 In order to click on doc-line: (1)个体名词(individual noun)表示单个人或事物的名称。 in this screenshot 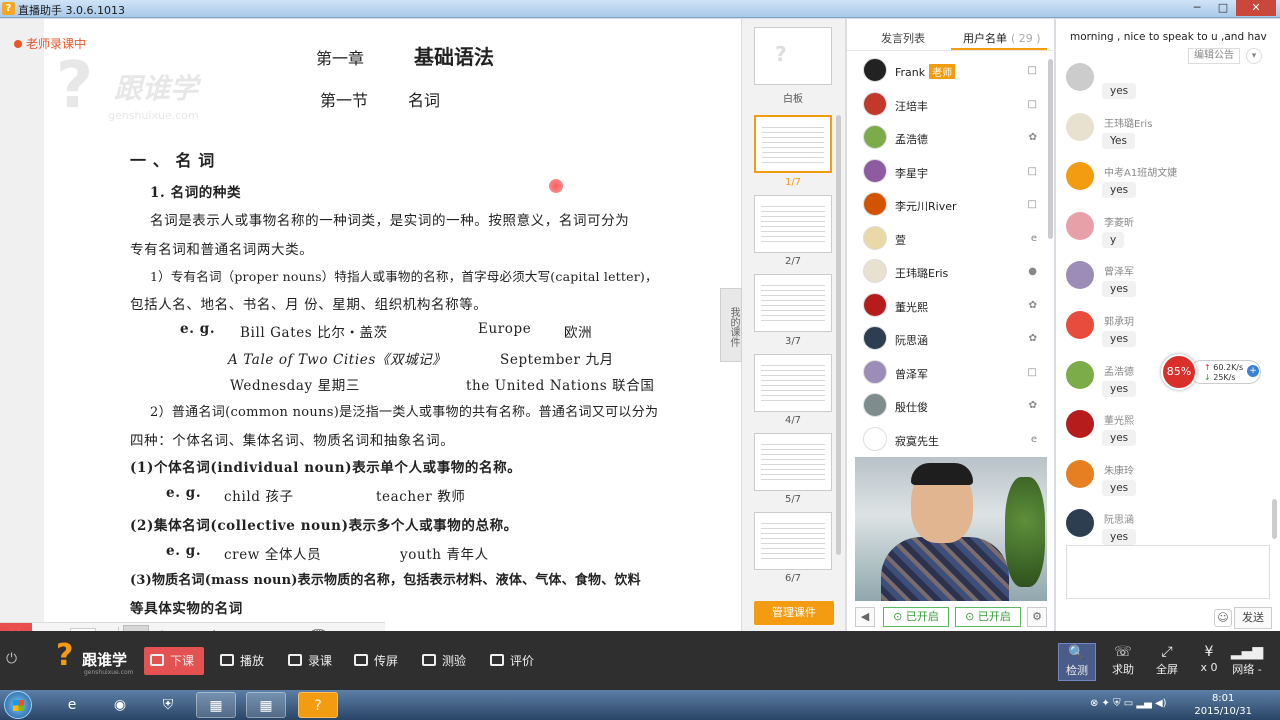, I will do `click(326, 468)`.